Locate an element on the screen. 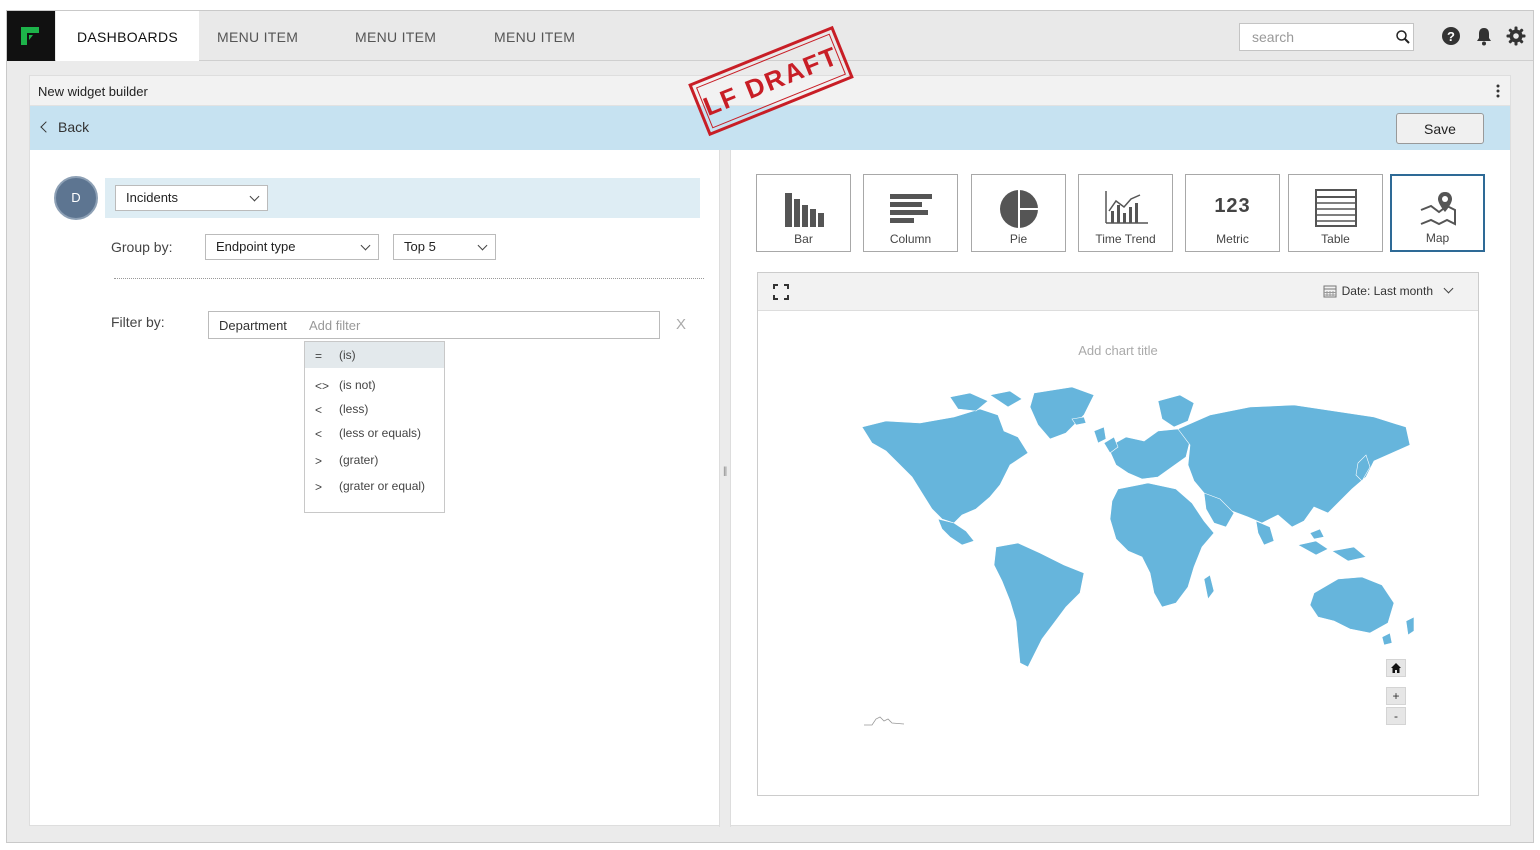  avatar: D is located at coordinates (76, 198).